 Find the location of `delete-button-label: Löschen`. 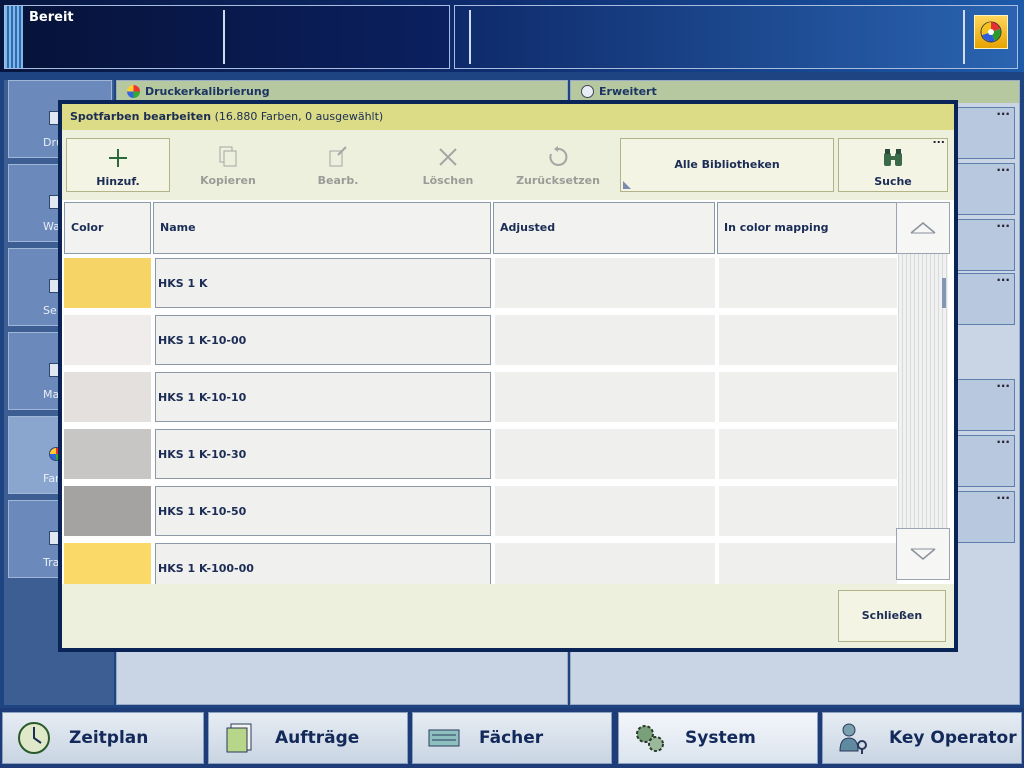

delete-button-label: Löschen is located at coordinates (448, 180).